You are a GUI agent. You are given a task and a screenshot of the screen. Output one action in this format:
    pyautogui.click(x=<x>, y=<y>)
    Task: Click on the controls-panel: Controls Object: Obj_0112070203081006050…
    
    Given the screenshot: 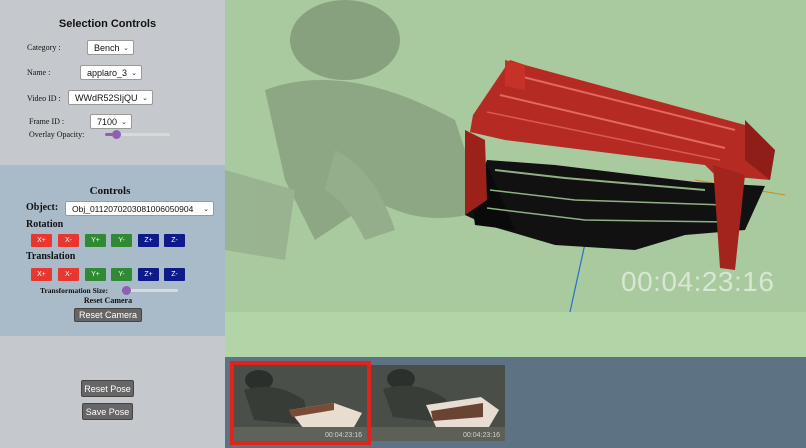 What is the action you would take?
    pyautogui.click(x=112, y=250)
    